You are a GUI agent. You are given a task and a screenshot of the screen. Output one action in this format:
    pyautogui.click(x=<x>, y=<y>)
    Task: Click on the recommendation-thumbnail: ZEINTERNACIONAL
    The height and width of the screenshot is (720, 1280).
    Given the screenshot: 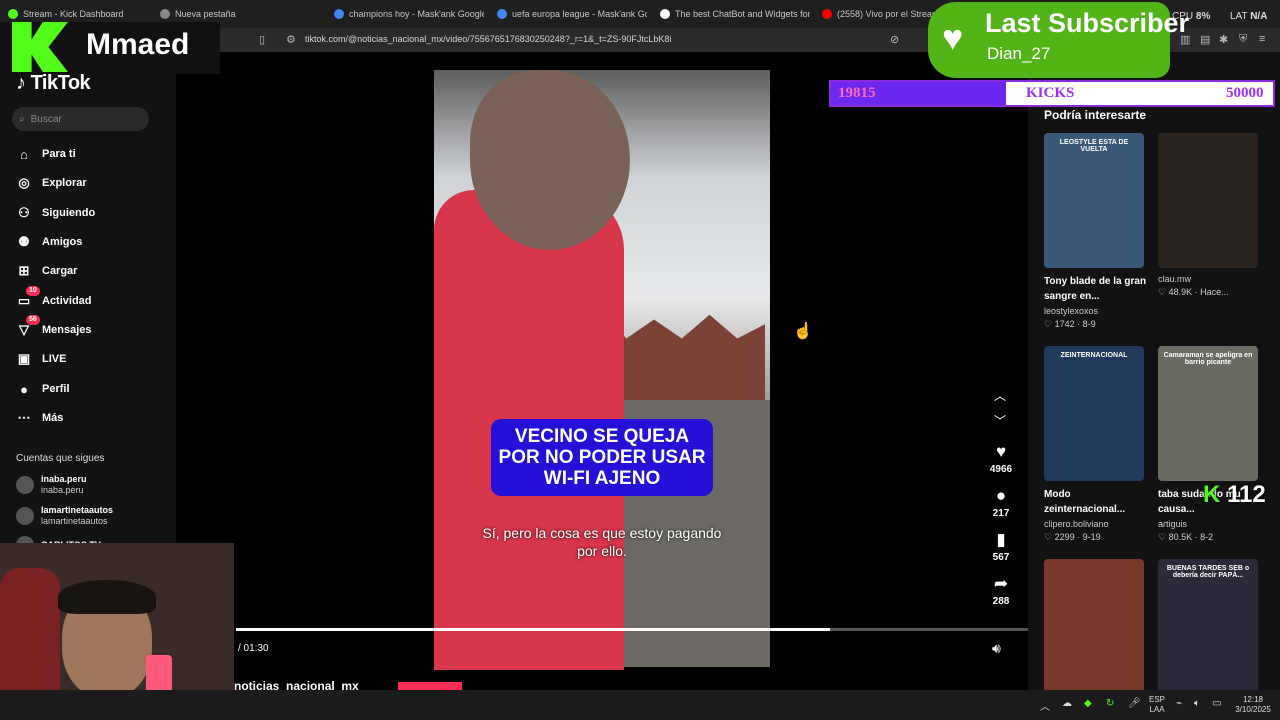 What is the action you would take?
    pyautogui.click(x=1094, y=413)
    